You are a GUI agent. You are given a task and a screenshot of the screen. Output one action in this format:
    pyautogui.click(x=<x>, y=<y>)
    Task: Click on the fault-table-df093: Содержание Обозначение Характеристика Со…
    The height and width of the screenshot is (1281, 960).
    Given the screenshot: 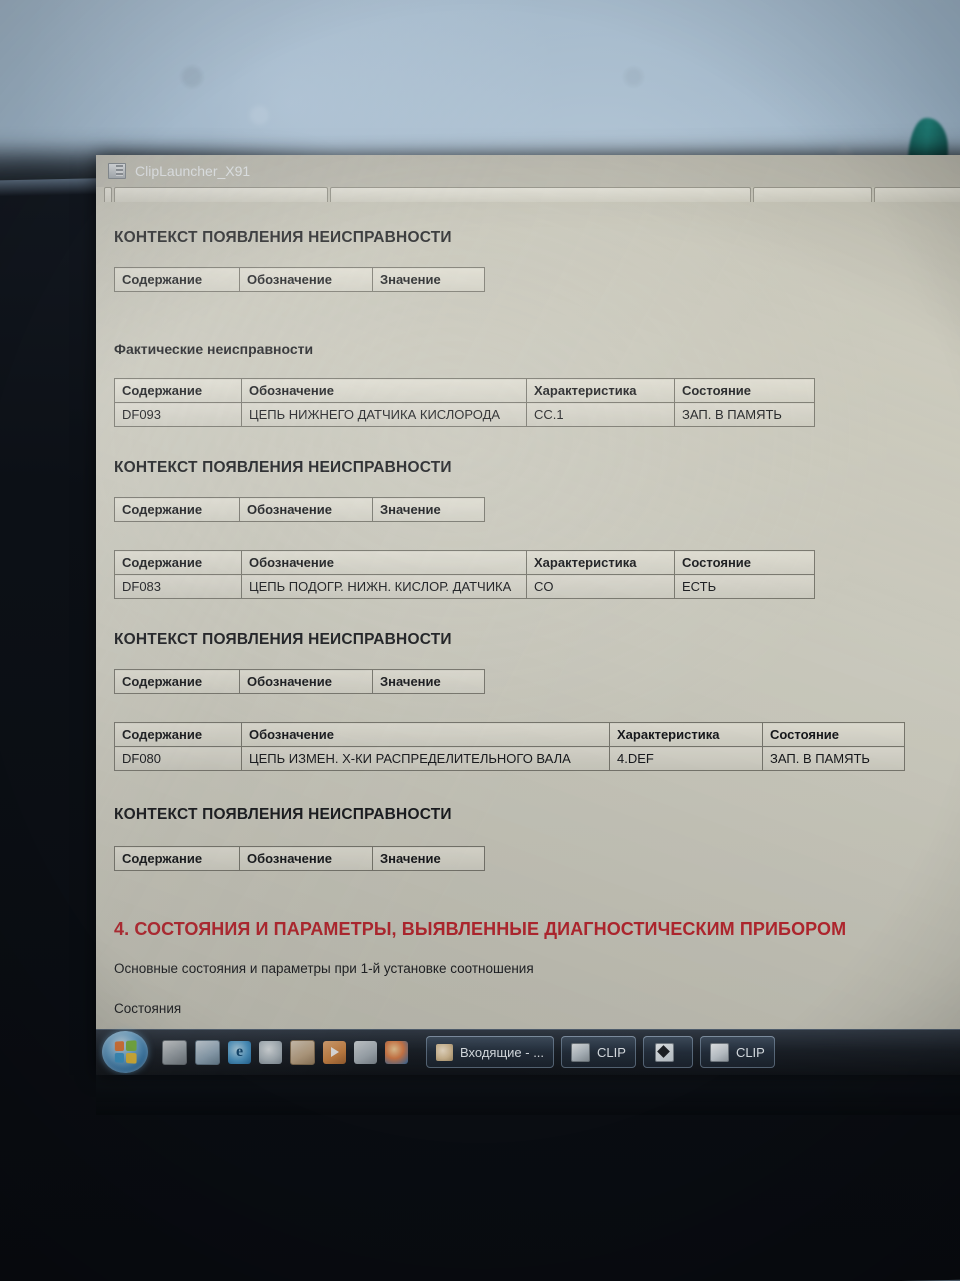 What is the action you would take?
    pyautogui.click(x=464, y=402)
    